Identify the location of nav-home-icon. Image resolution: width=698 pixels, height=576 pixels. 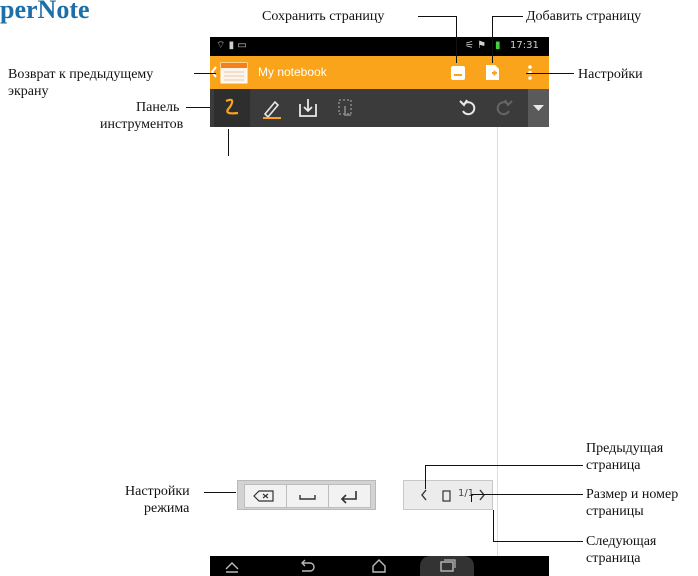
(379, 566).